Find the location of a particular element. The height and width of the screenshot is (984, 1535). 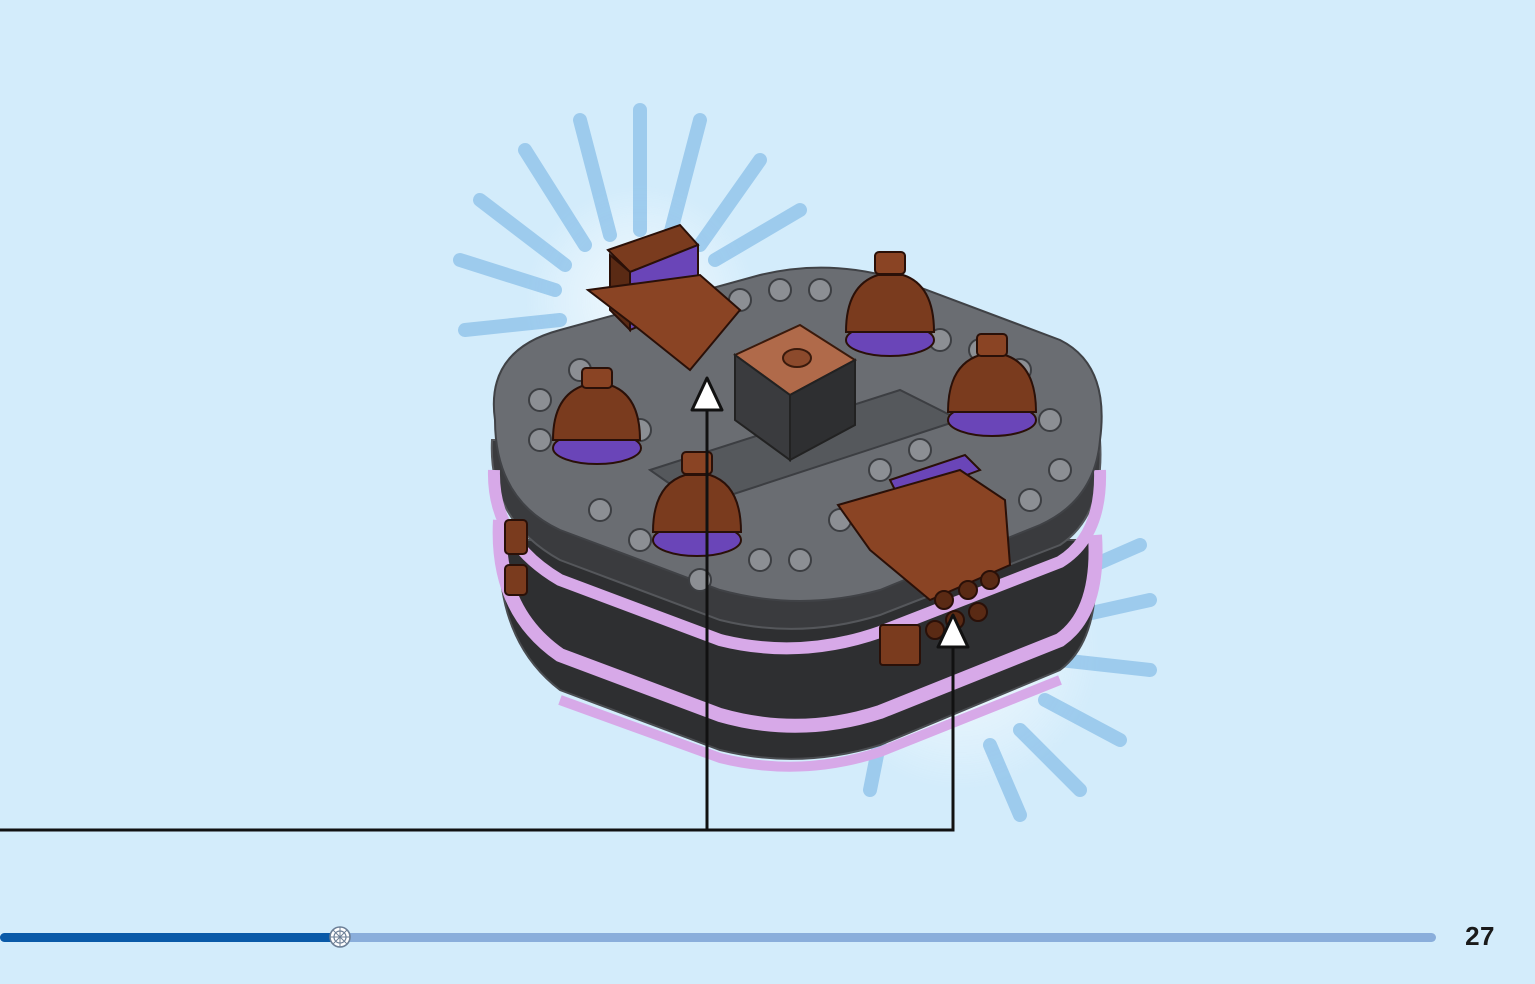

progress-track is located at coordinates (718, 937).